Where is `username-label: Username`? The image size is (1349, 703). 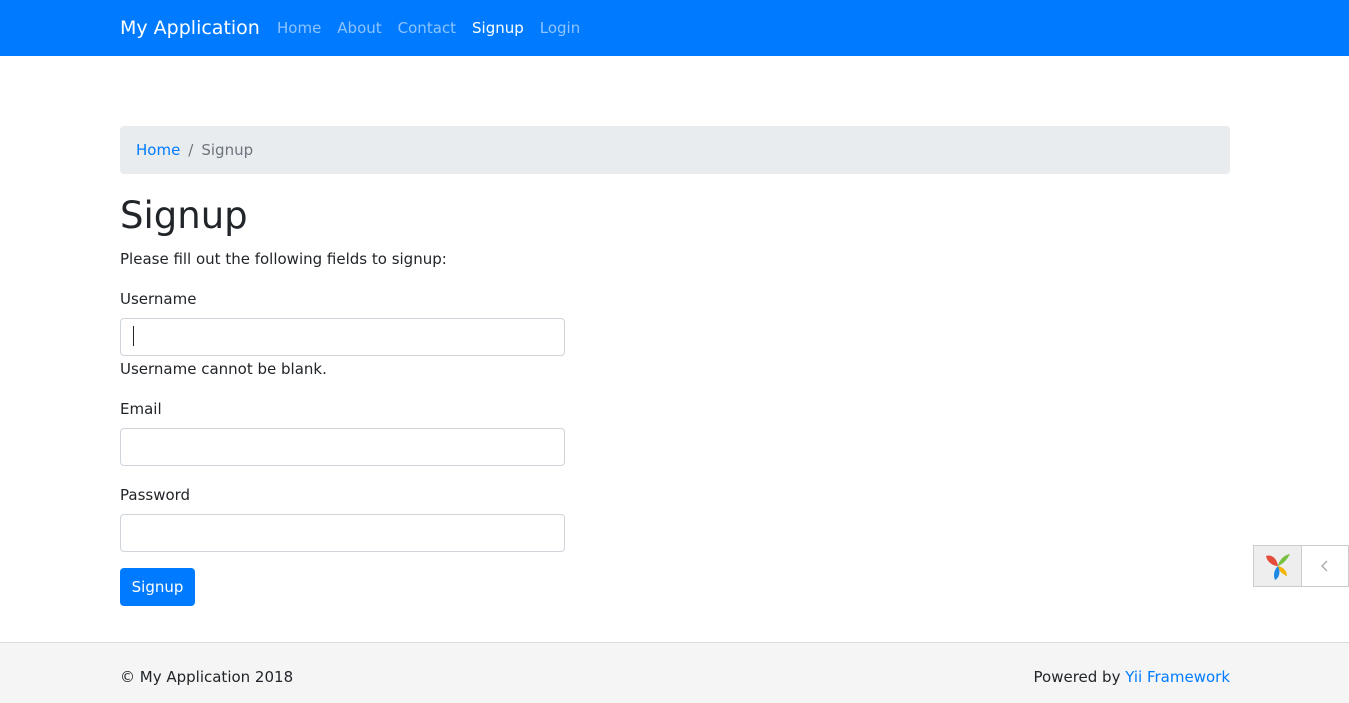 username-label: Username is located at coordinates (158, 299).